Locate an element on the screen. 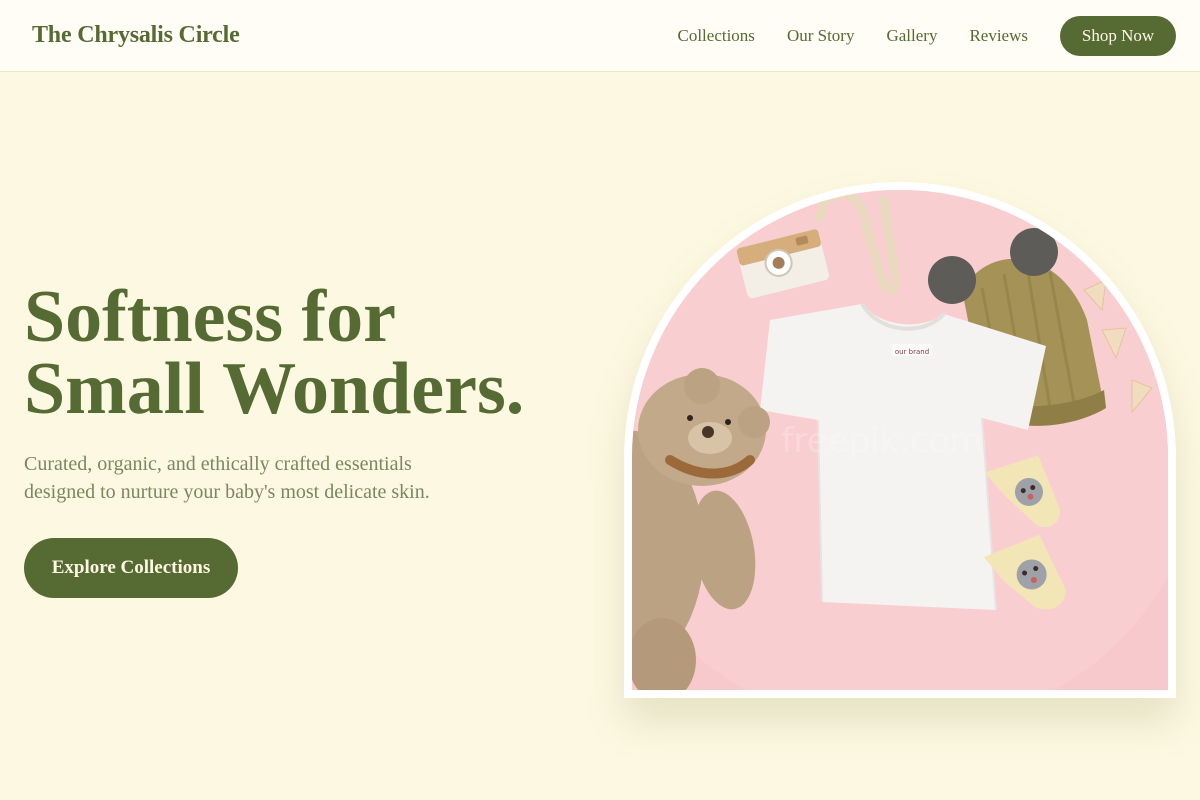  hero-title: Softness for Small Wonders. is located at coordinates (304, 353).